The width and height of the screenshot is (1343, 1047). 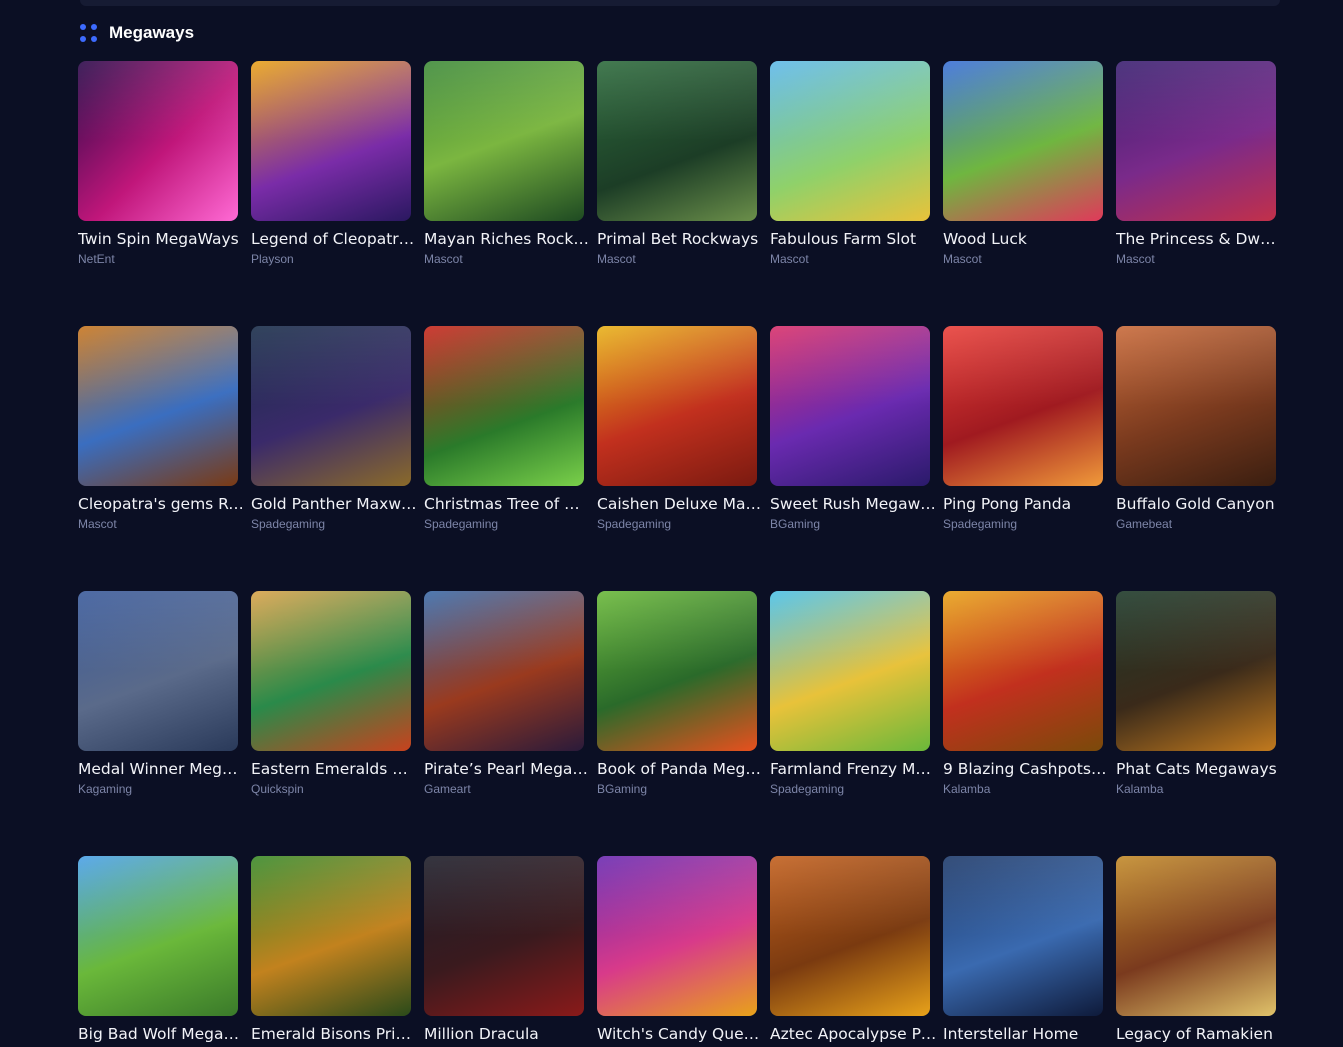 I want to click on game-name: Emerald Bisons Prizematch, so click(x=335, y=1034).